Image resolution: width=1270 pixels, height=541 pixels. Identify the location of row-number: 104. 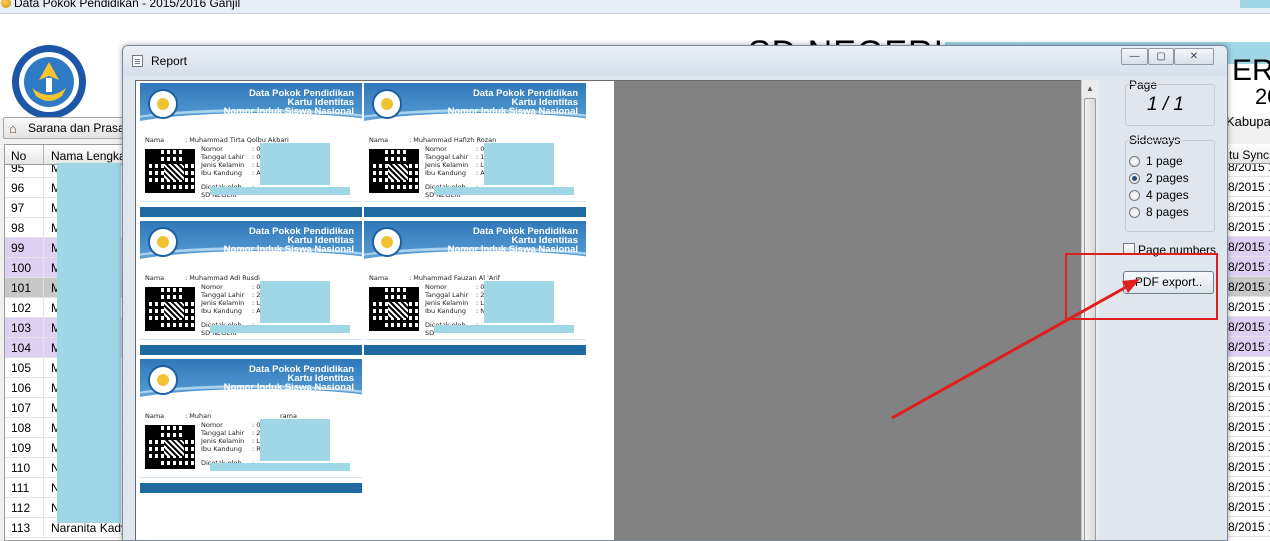
(21, 348).